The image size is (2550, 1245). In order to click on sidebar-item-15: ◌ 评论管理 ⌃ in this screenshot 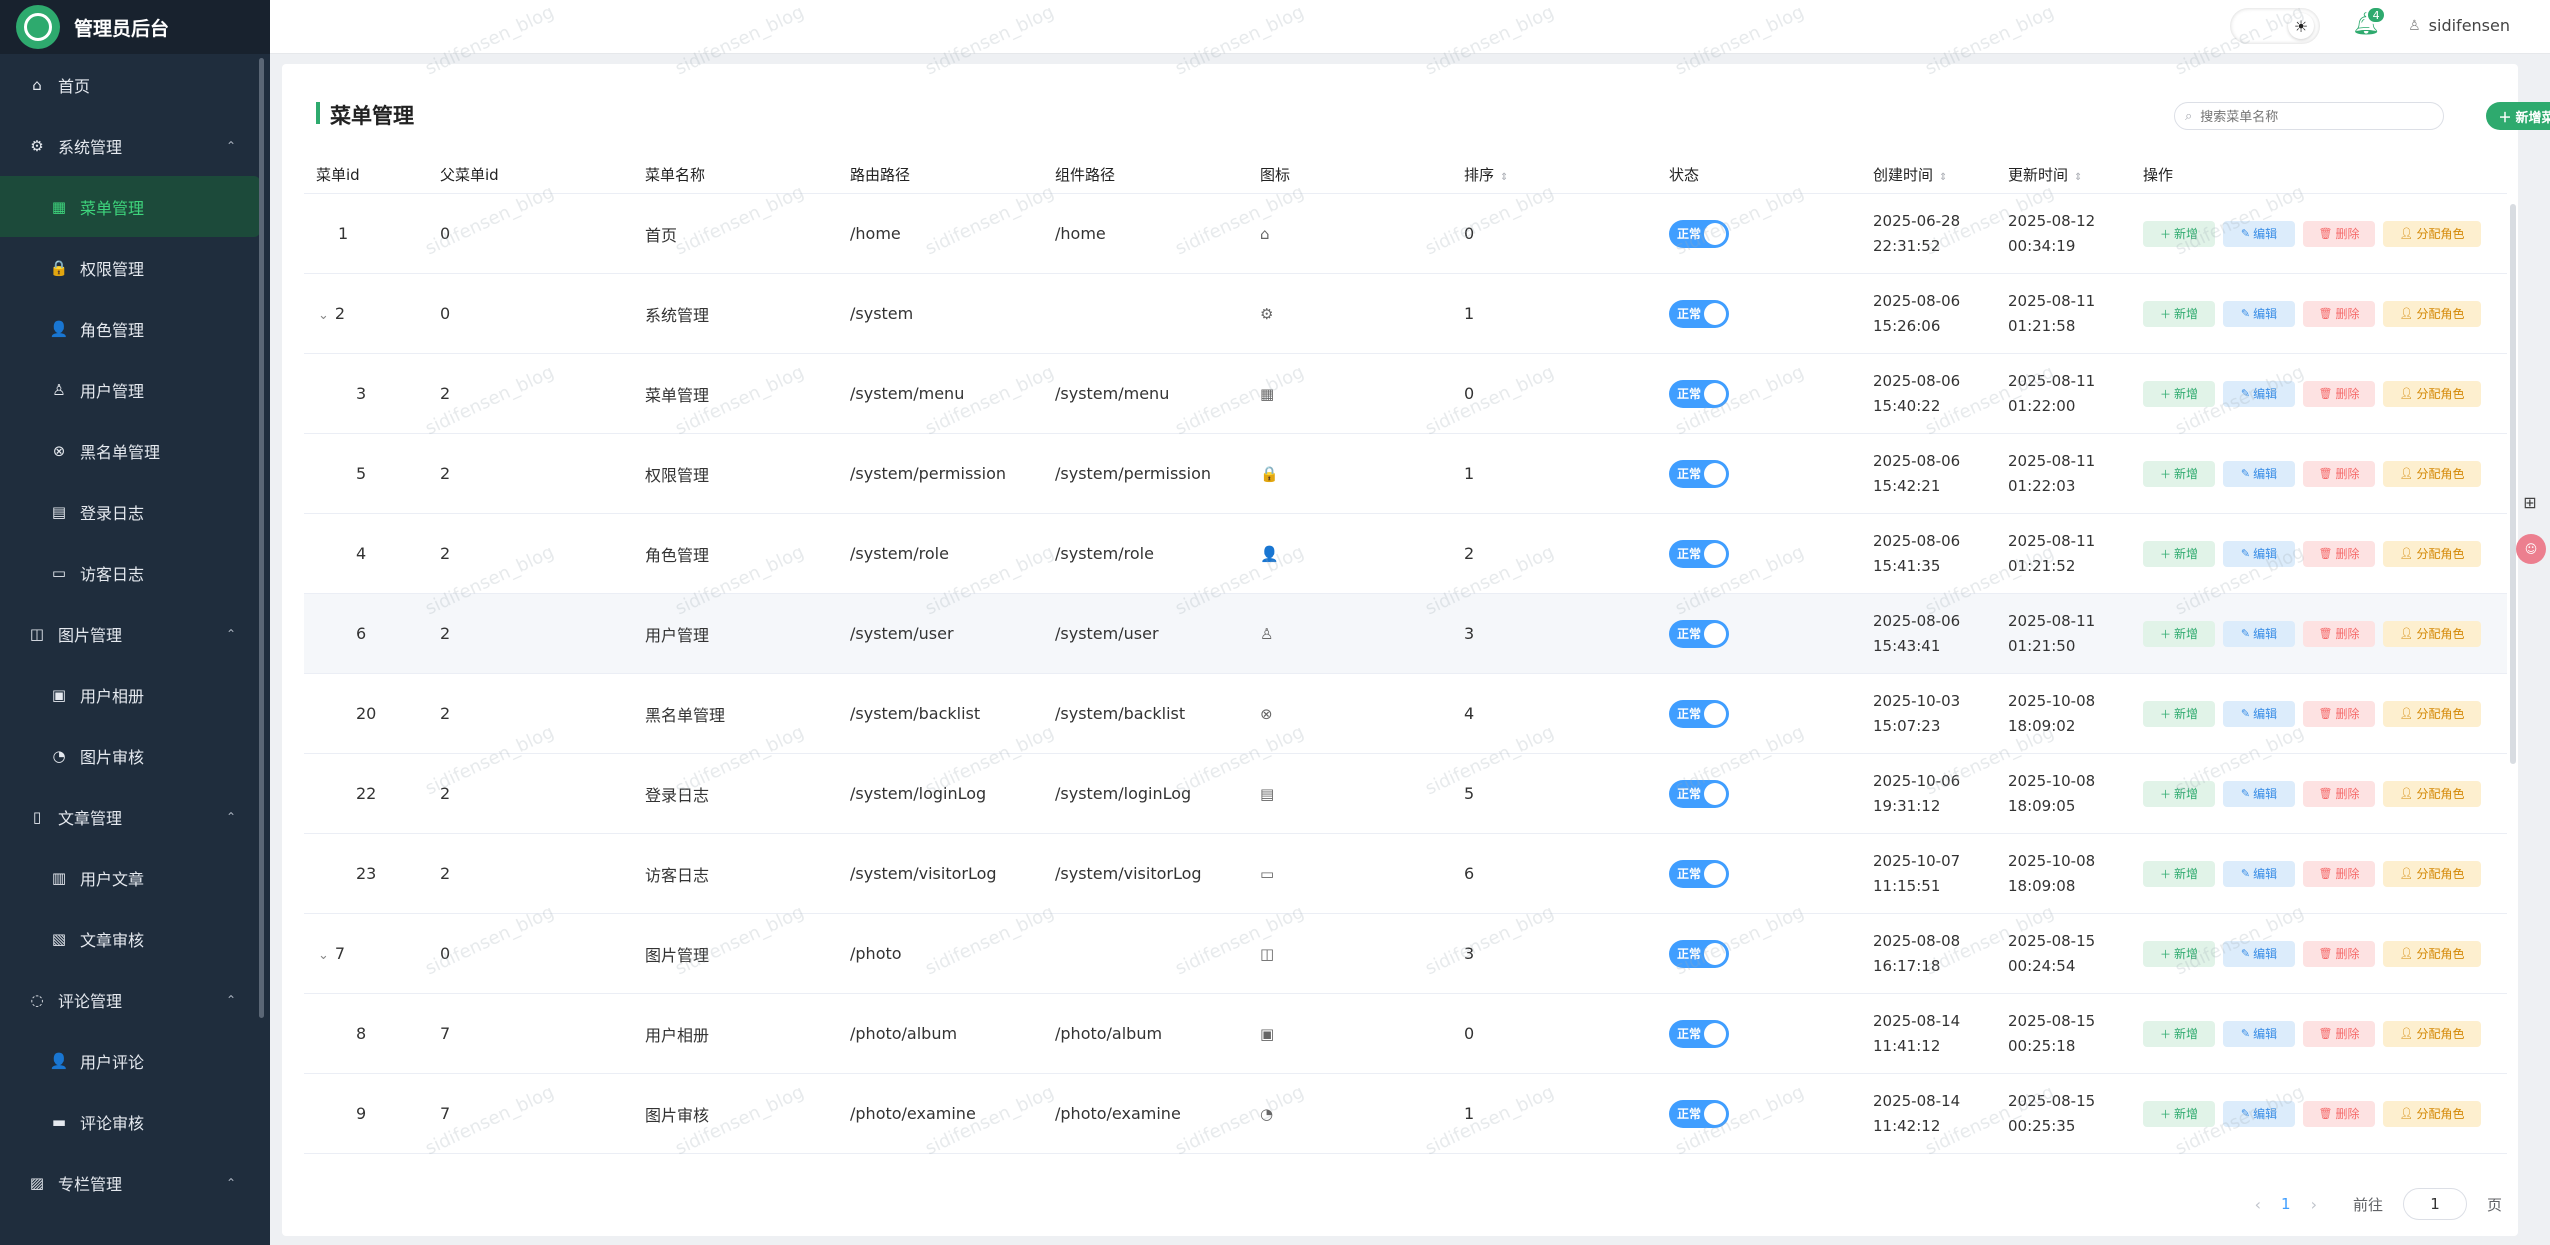, I will do `click(135, 999)`.